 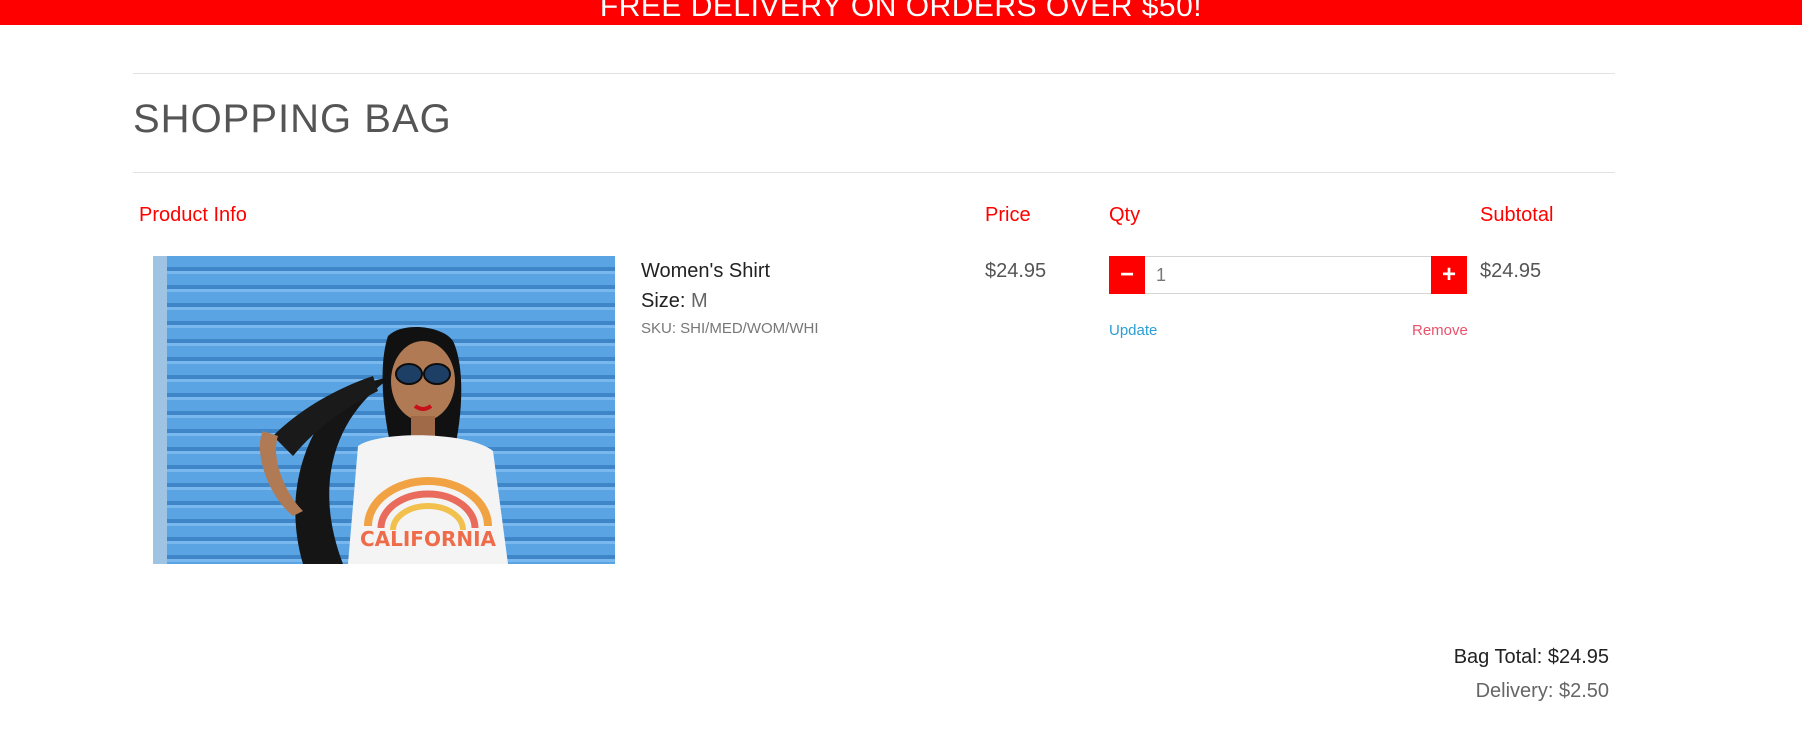 What do you see at coordinates (874, 172) in the screenshot?
I see `title-divider` at bounding box center [874, 172].